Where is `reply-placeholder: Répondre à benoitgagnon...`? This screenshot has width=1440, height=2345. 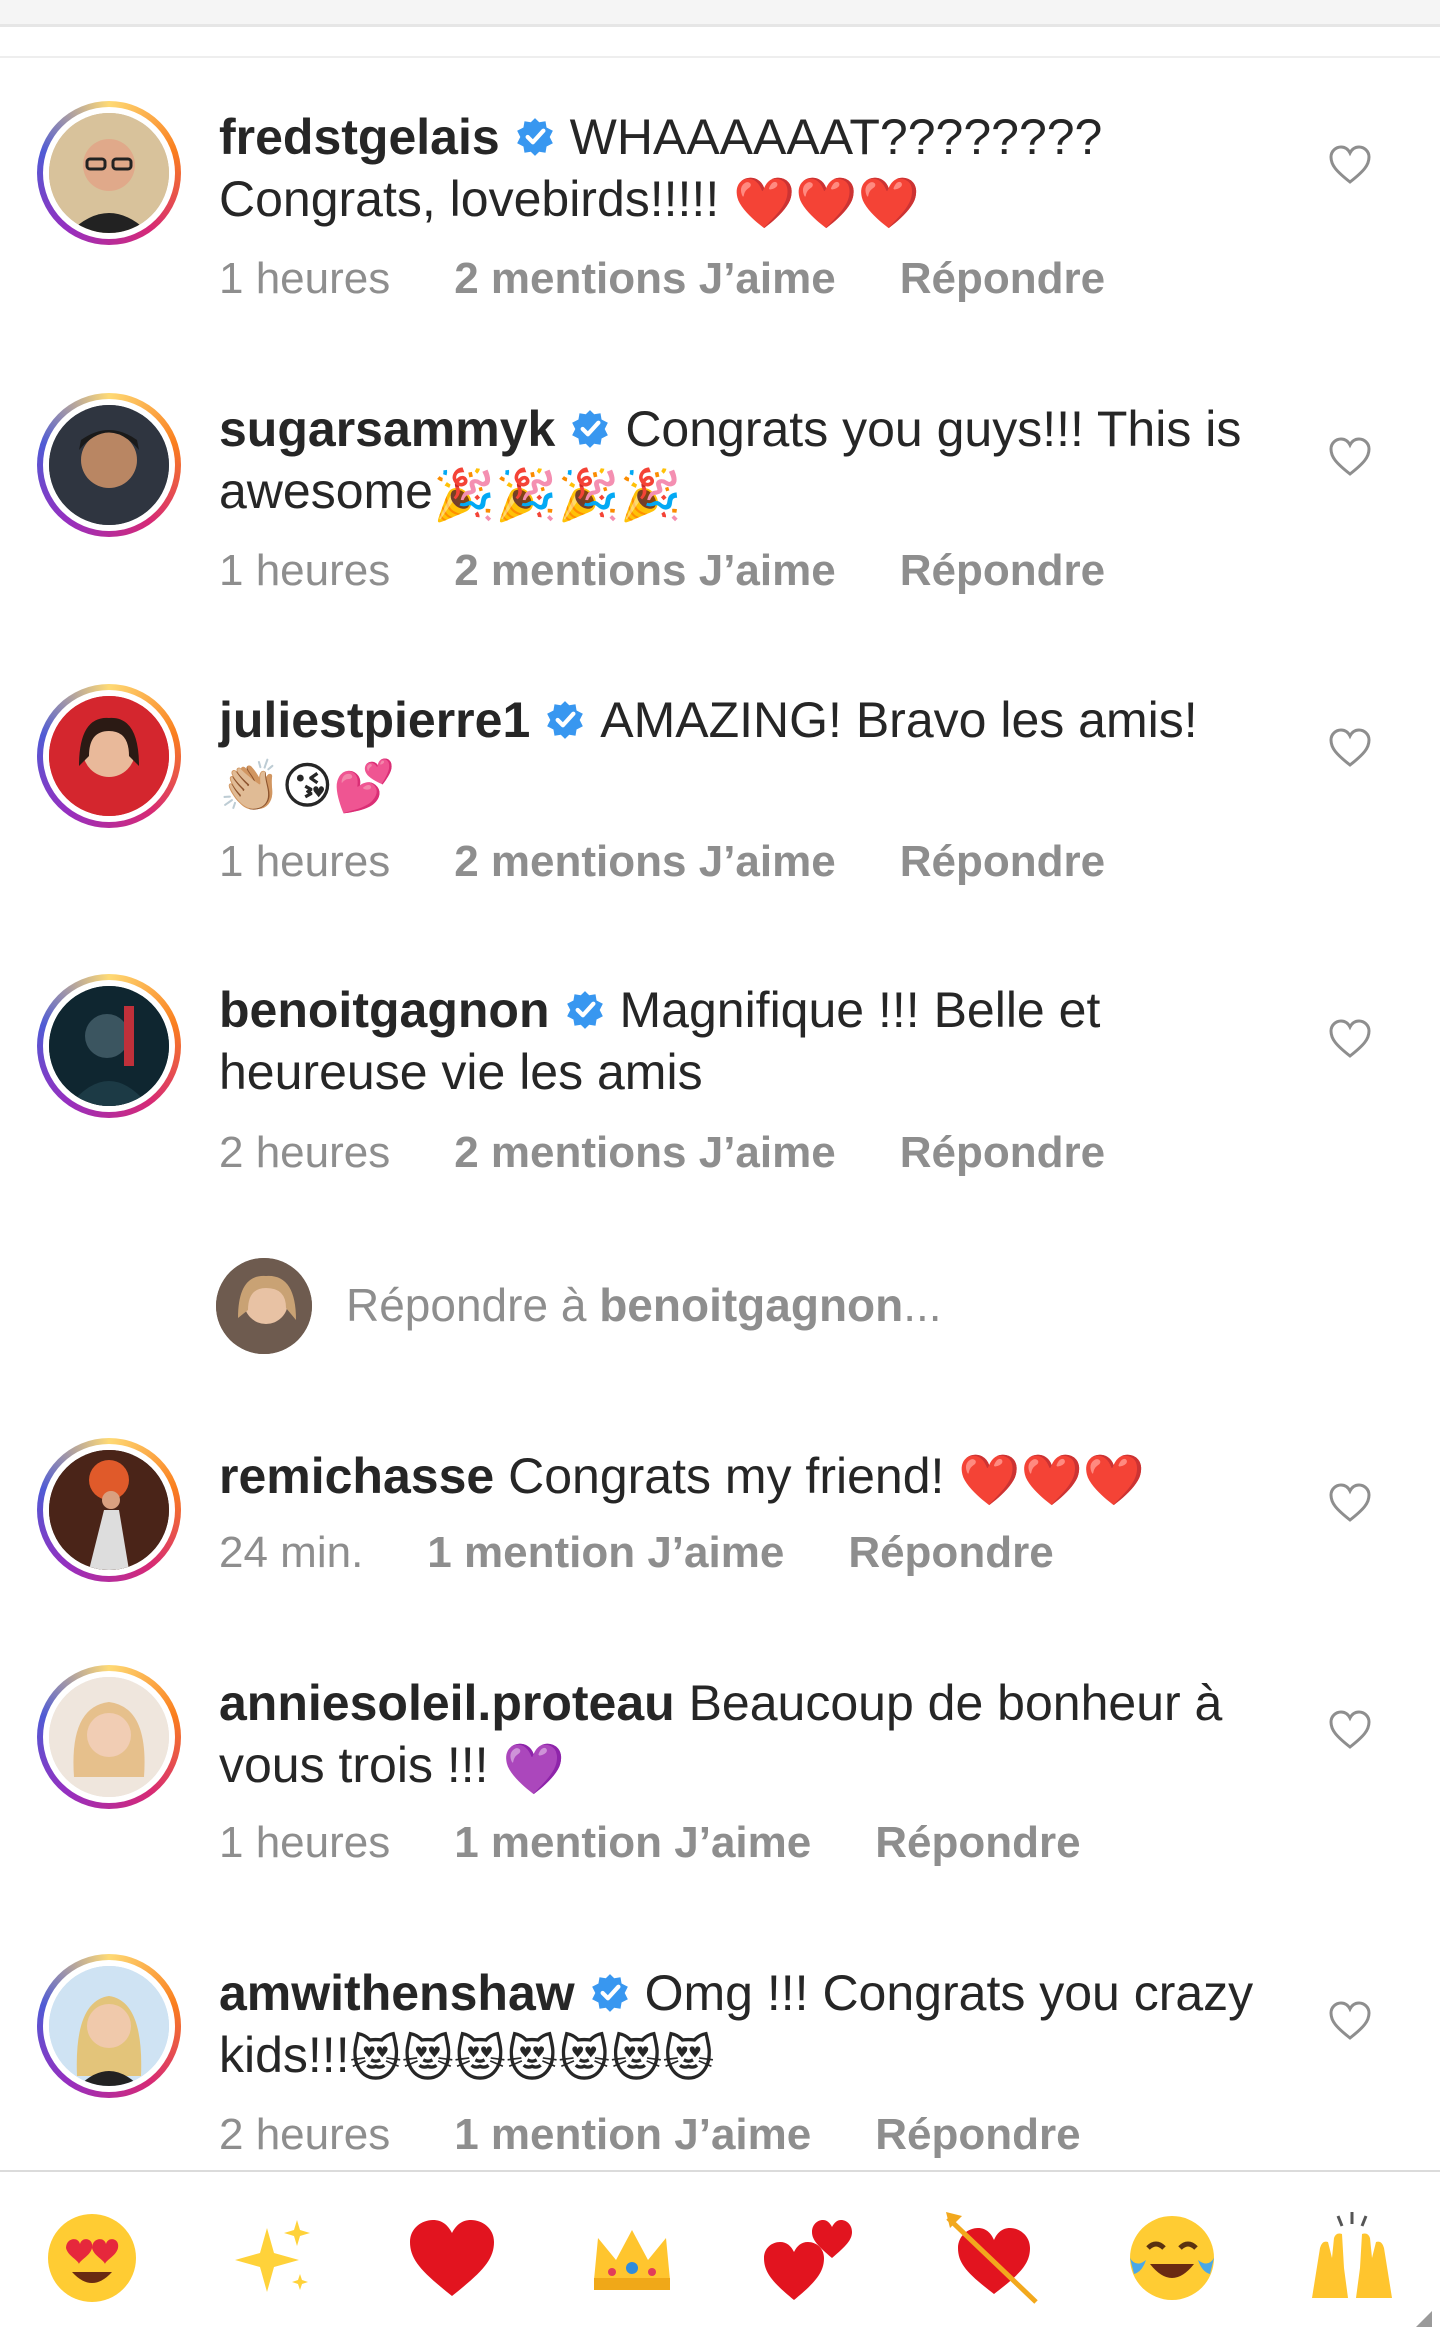
reply-placeholder: Répondre à benoitgagnon... is located at coordinates (644, 1305).